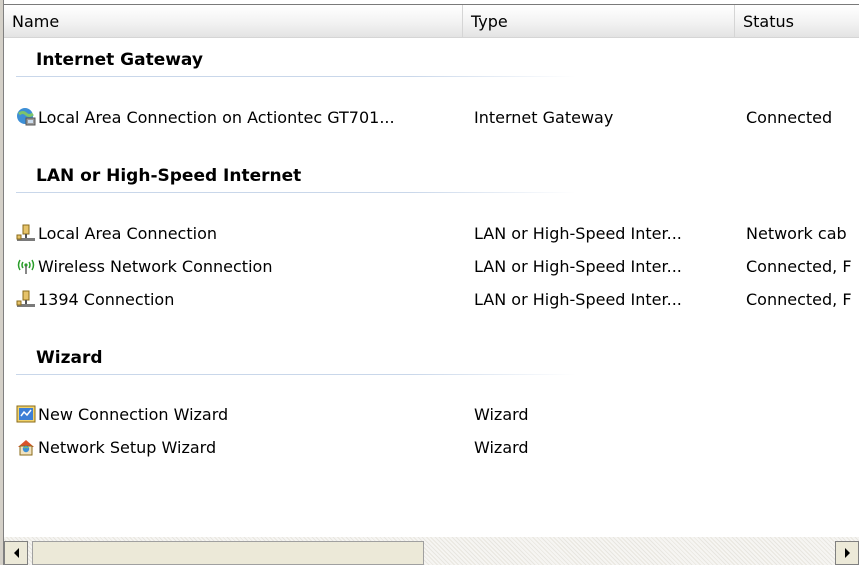 Image resolution: width=859 pixels, height=565 pixels. I want to click on group-header-lan: LAN or High-Speed Internet, so click(169, 176).